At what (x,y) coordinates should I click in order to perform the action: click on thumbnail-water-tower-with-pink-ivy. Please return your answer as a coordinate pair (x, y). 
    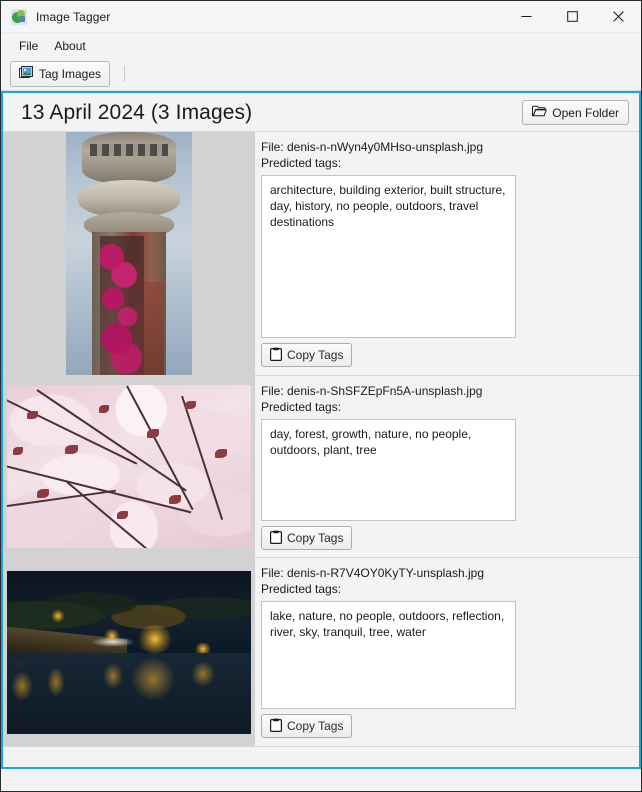
    Looking at the image, I should click on (129, 253).